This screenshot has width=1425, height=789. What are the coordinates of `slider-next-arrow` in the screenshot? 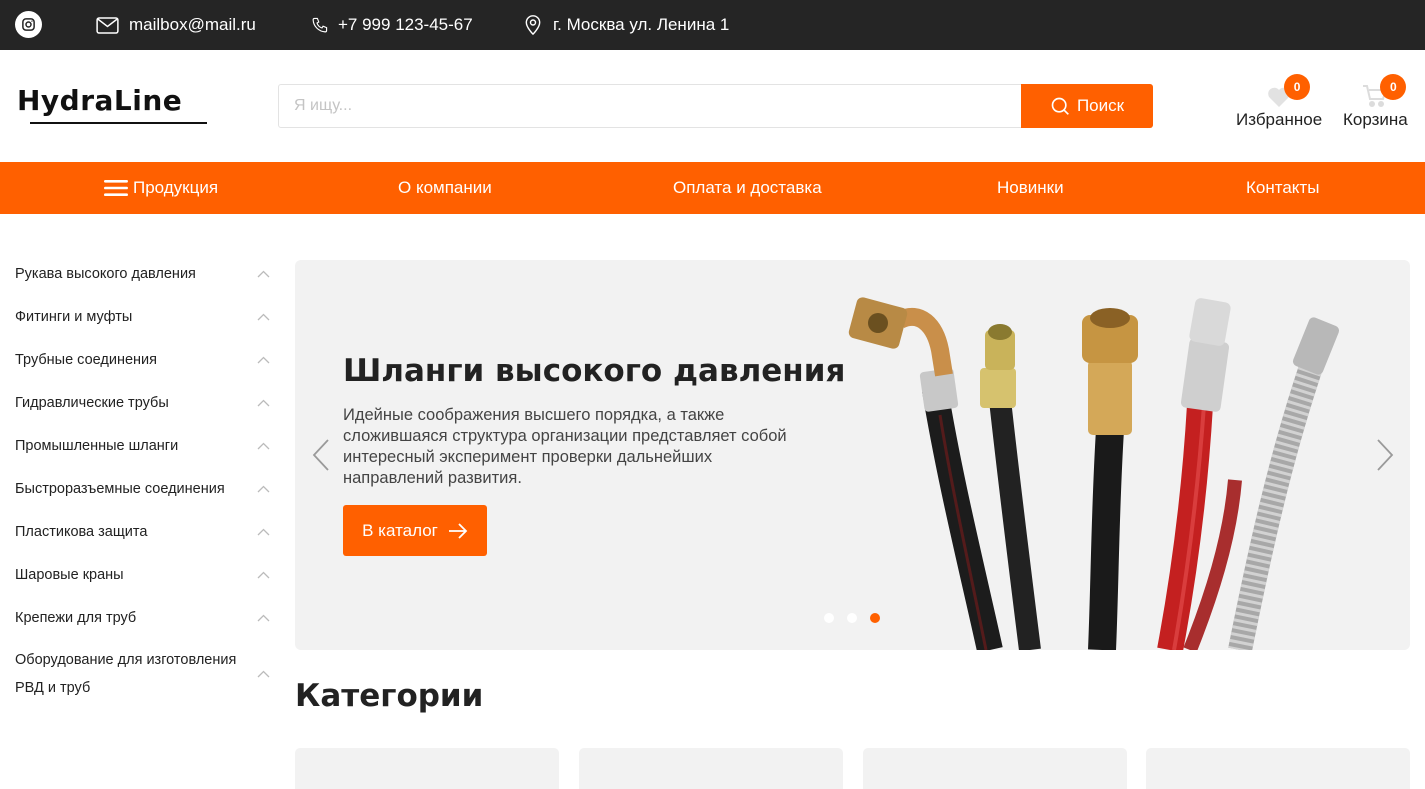 It's located at (1385, 455).